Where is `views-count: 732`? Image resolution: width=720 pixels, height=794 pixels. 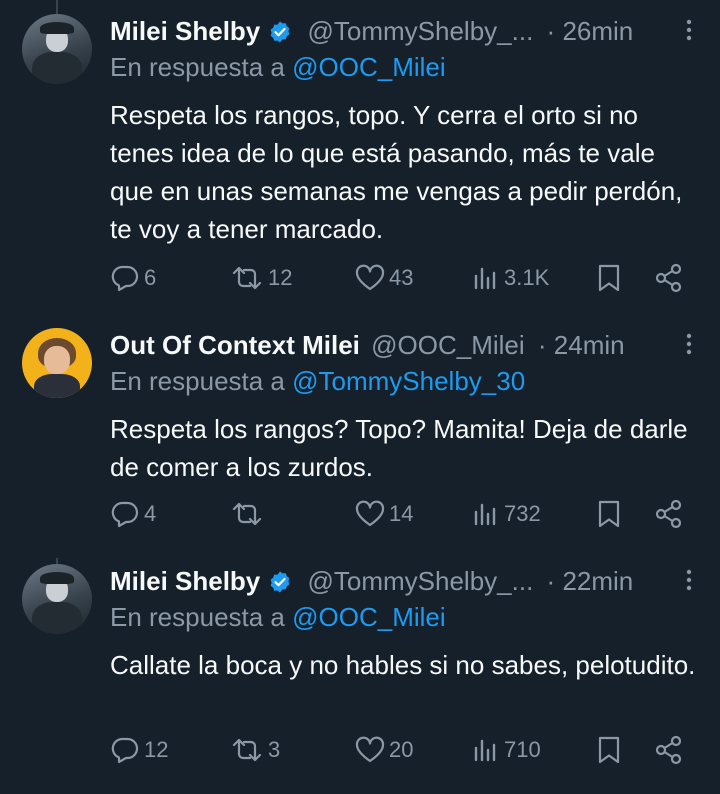
views-count: 732 is located at coordinates (522, 513).